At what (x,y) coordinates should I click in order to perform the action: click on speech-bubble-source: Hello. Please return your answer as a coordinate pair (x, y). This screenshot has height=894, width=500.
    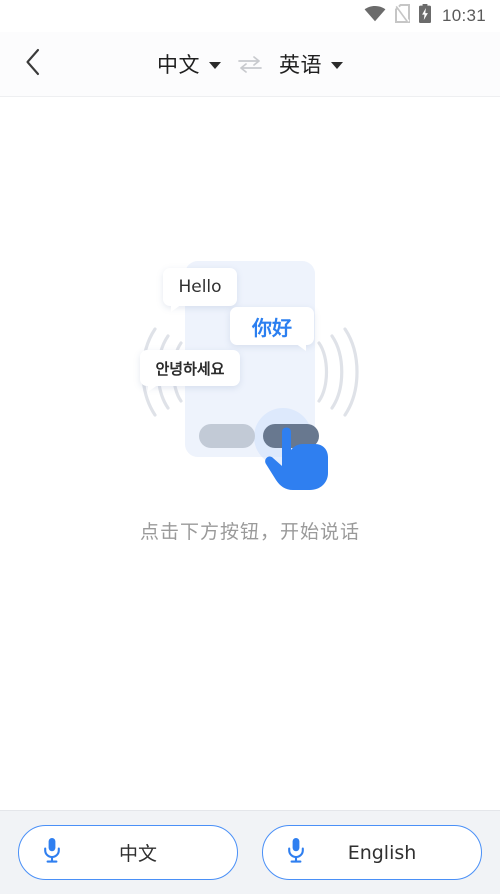
    Looking at the image, I should click on (200, 290).